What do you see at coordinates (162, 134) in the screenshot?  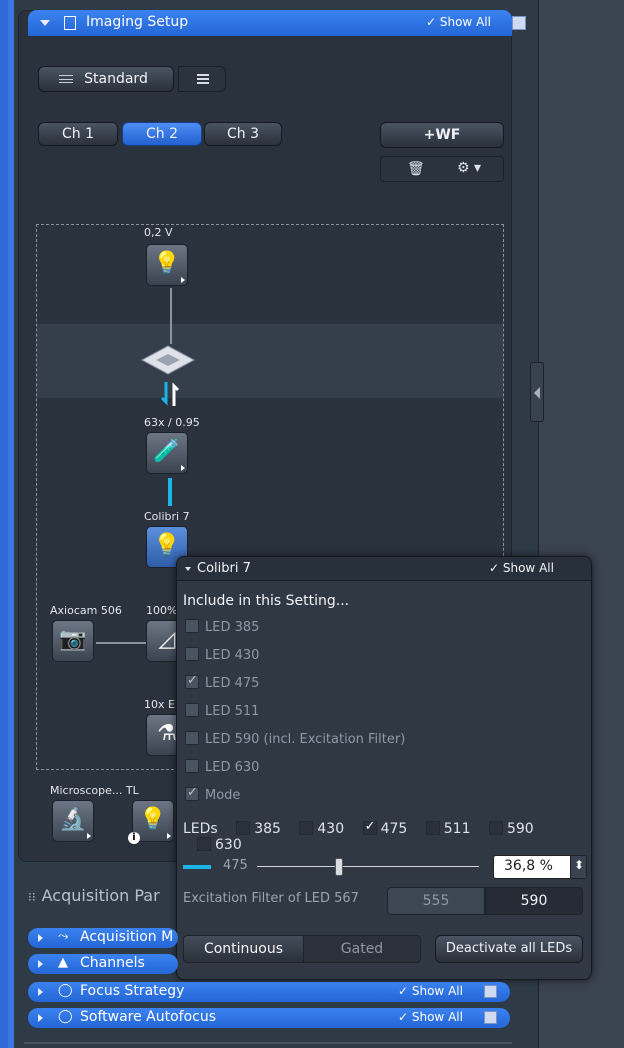 I see `tab-ch2: Ch 2` at bounding box center [162, 134].